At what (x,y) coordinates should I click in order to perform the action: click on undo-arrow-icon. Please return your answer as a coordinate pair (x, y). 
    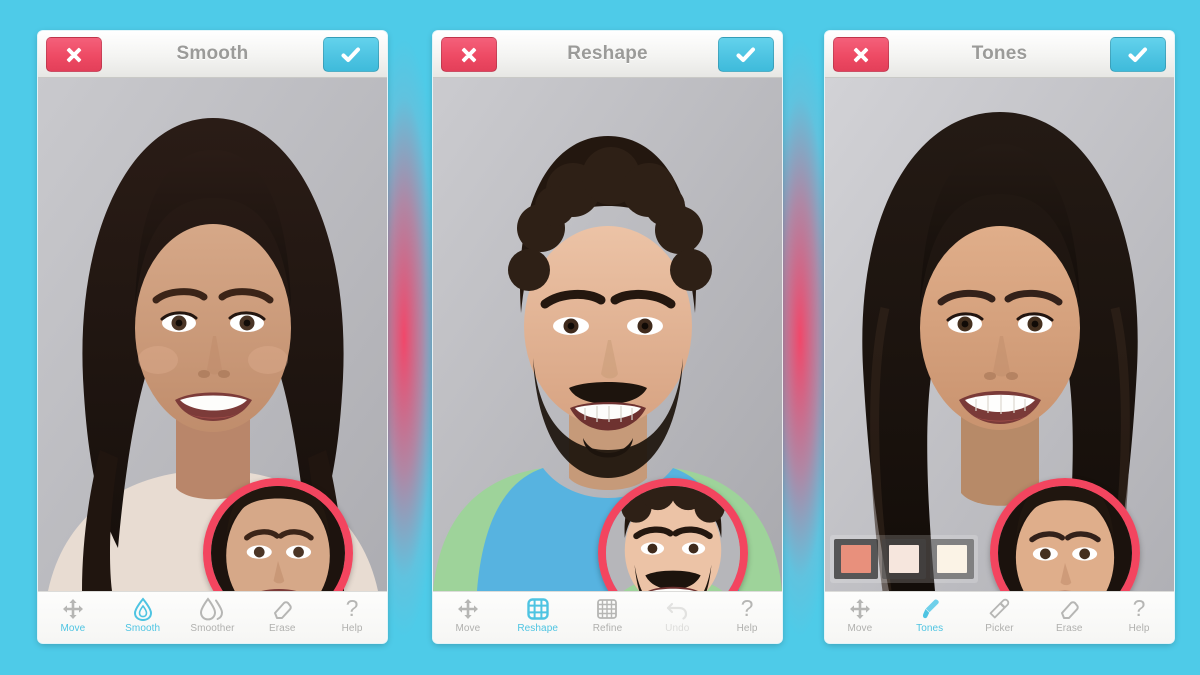
    Looking at the image, I should click on (677, 608).